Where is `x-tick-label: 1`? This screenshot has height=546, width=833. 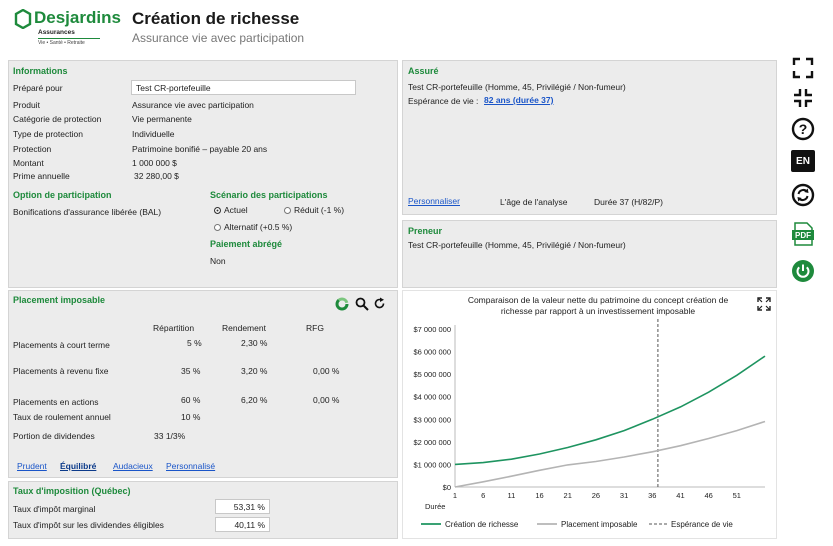 x-tick-label: 1 is located at coordinates (455, 495).